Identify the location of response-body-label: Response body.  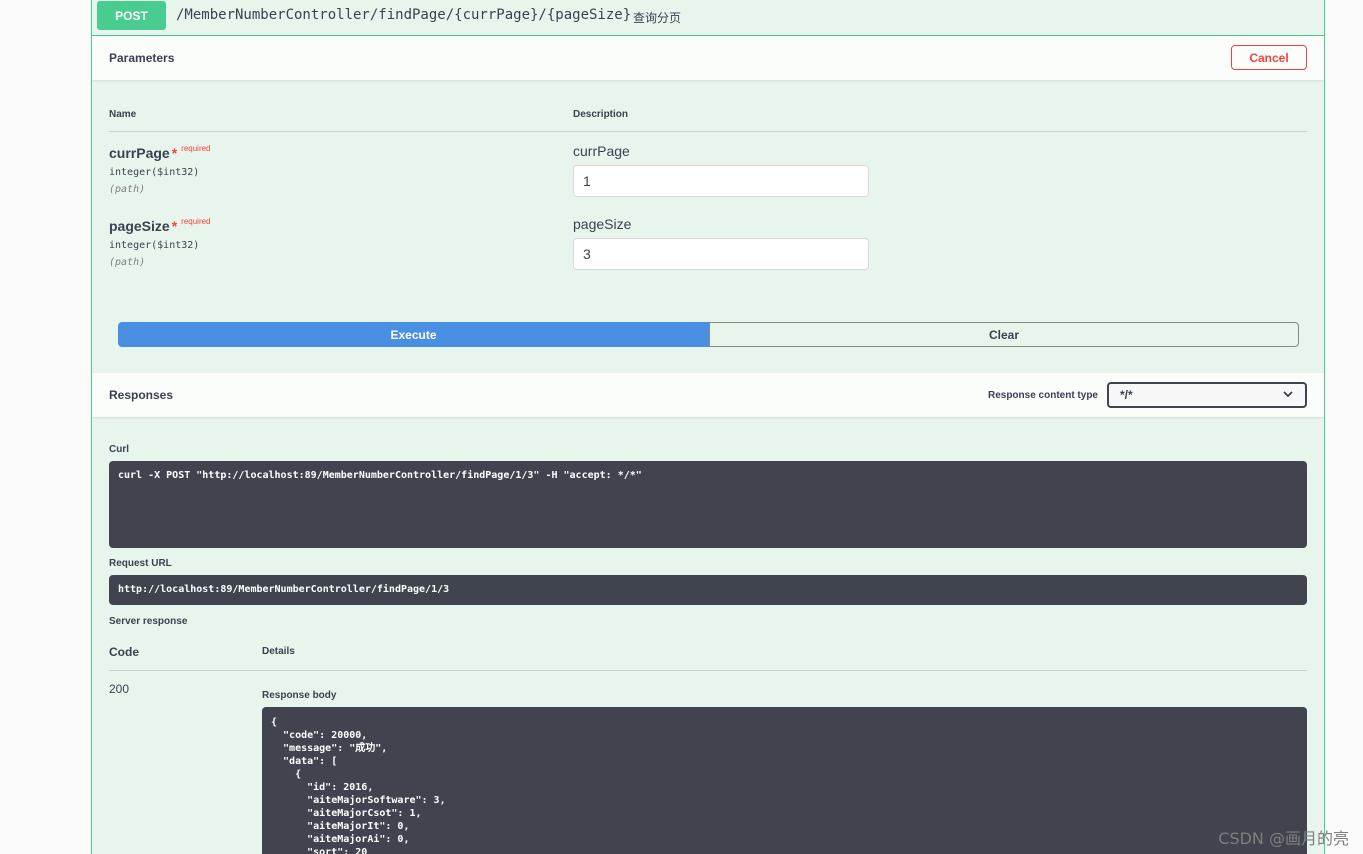
(299, 695).